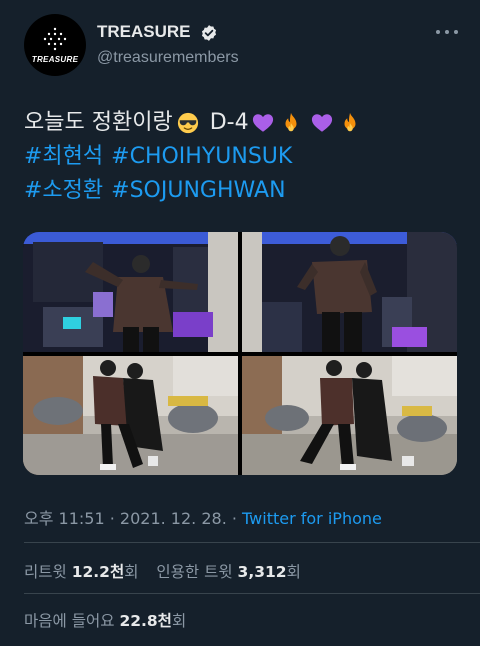 This screenshot has width=480, height=646. I want to click on photo-3-image, so click(130, 415).